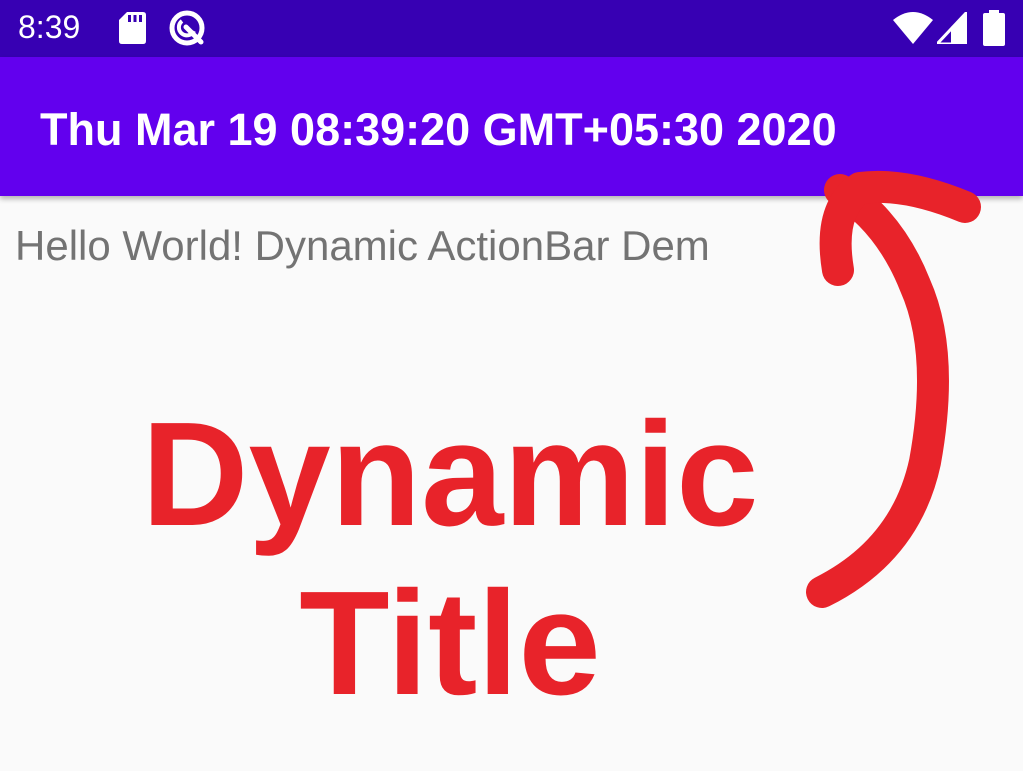 The width and height of the screenshot is (1023, 771). Describe the element at coordinates (450, 643) in the screenshot. I see `annotation-title: Title` at that location.